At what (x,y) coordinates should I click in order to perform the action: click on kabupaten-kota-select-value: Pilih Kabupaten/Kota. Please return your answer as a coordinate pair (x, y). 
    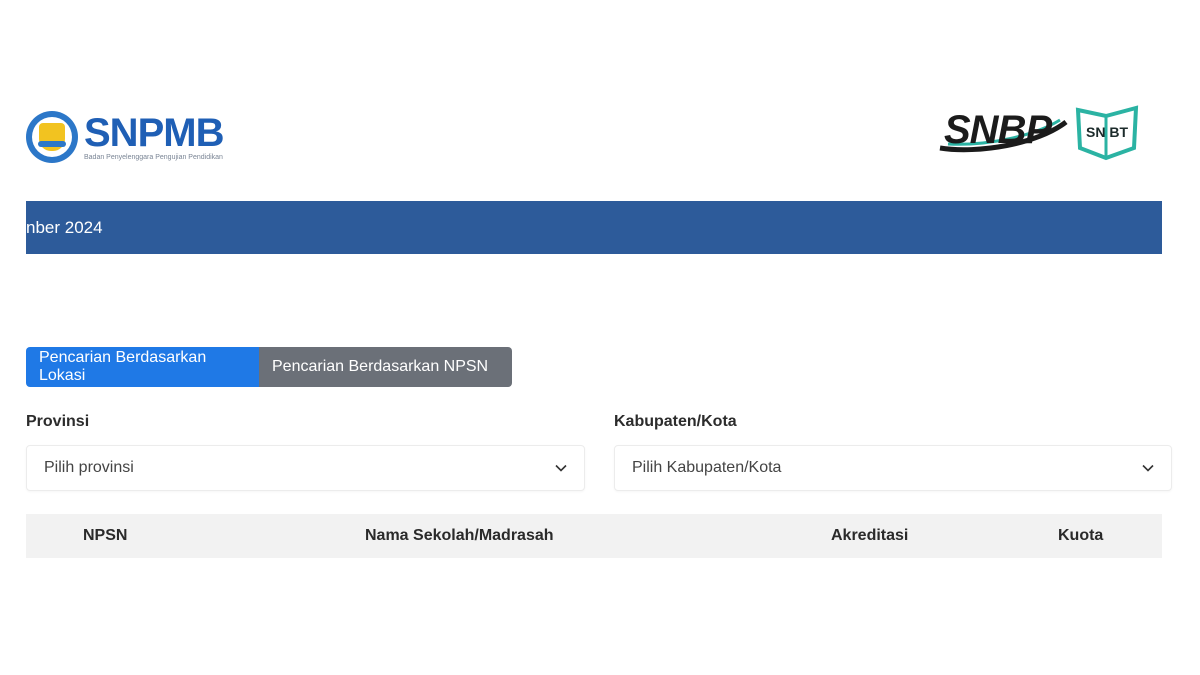
    Looking at the image, I should click on (707, 467).